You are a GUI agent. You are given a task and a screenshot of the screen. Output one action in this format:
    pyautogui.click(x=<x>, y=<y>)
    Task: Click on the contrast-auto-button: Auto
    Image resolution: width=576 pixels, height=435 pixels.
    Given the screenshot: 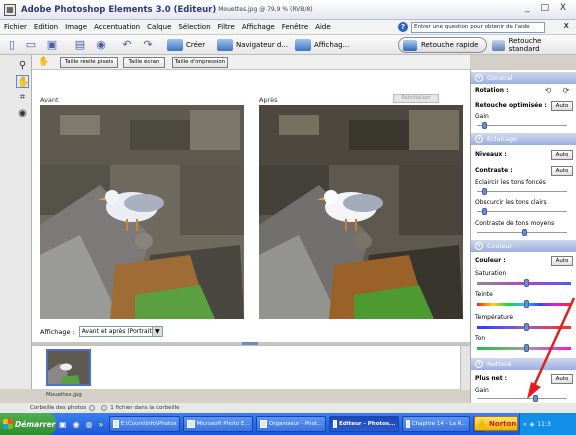 What is the action you would take?
    pyautogui.click(x=562, y=171)
    